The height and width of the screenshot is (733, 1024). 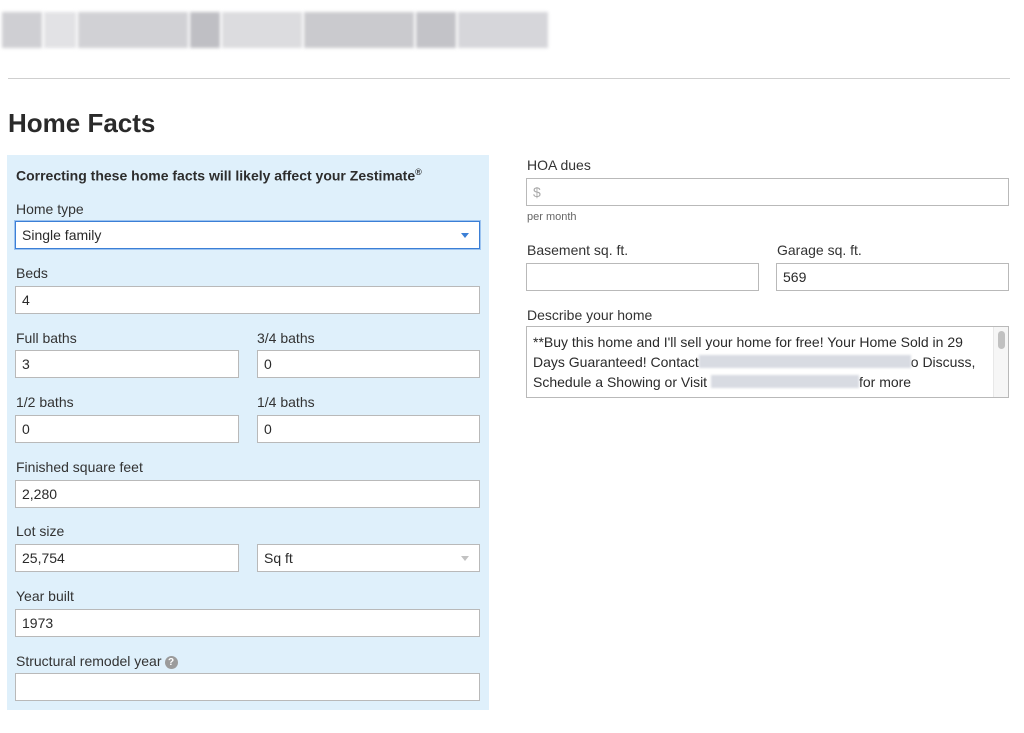 What do you see at coordinates (368, 364) in the screenshot?
I see `three-quarter-baths-input` at bounding box center [368, 364].